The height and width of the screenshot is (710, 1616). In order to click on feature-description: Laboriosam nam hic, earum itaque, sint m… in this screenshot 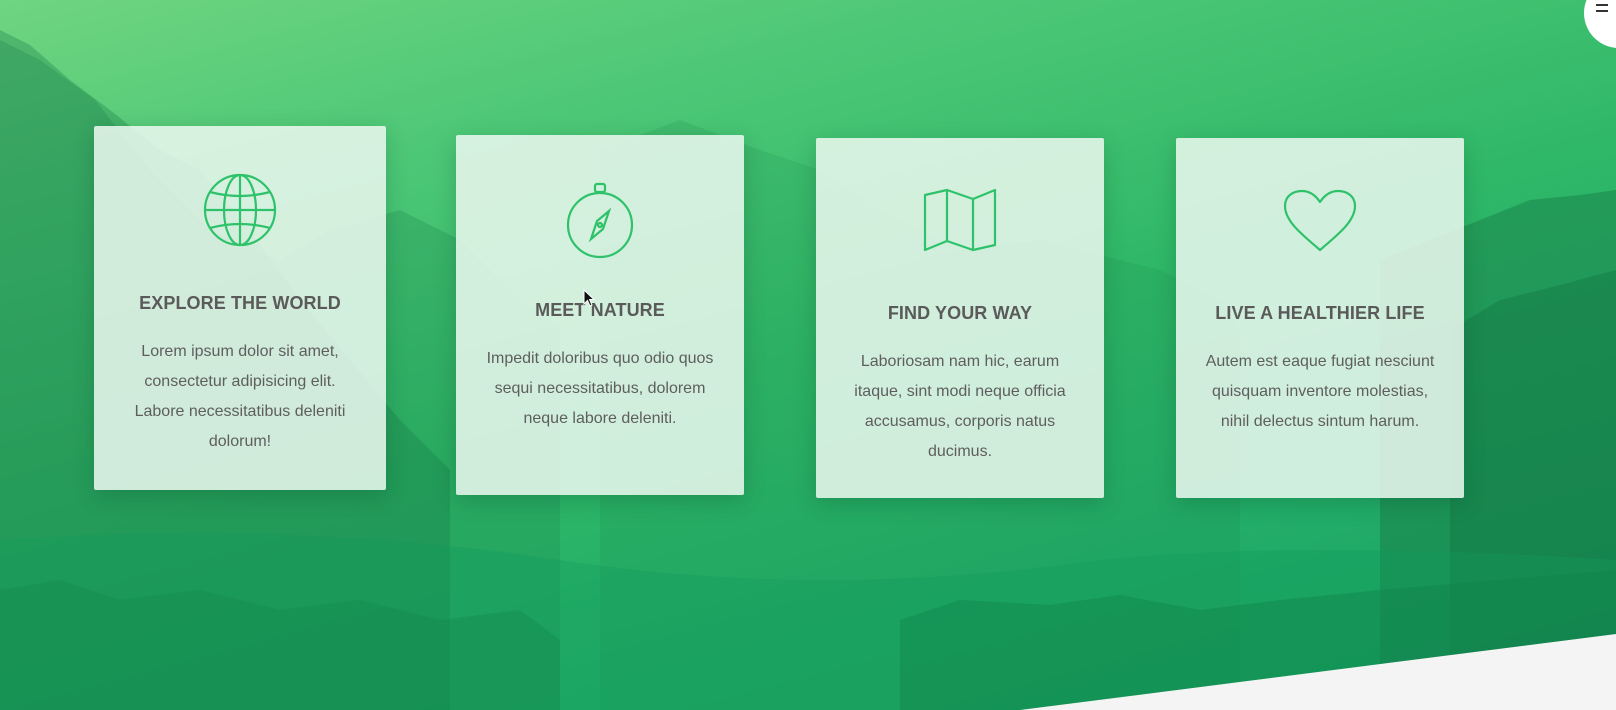, I will do `click(960, 406)`.